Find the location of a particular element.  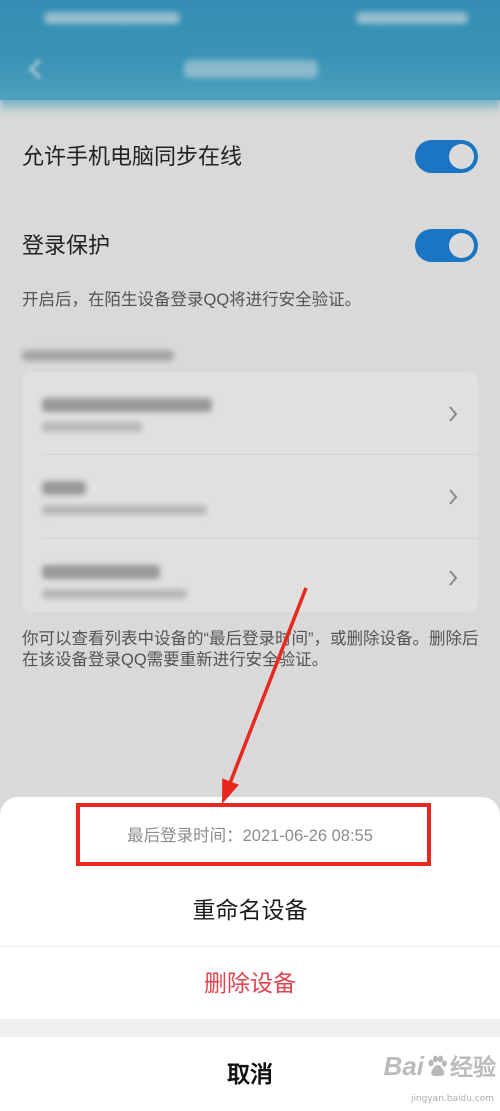

rename-device-button: 重命名设备 is located at coordinates (250, 910).